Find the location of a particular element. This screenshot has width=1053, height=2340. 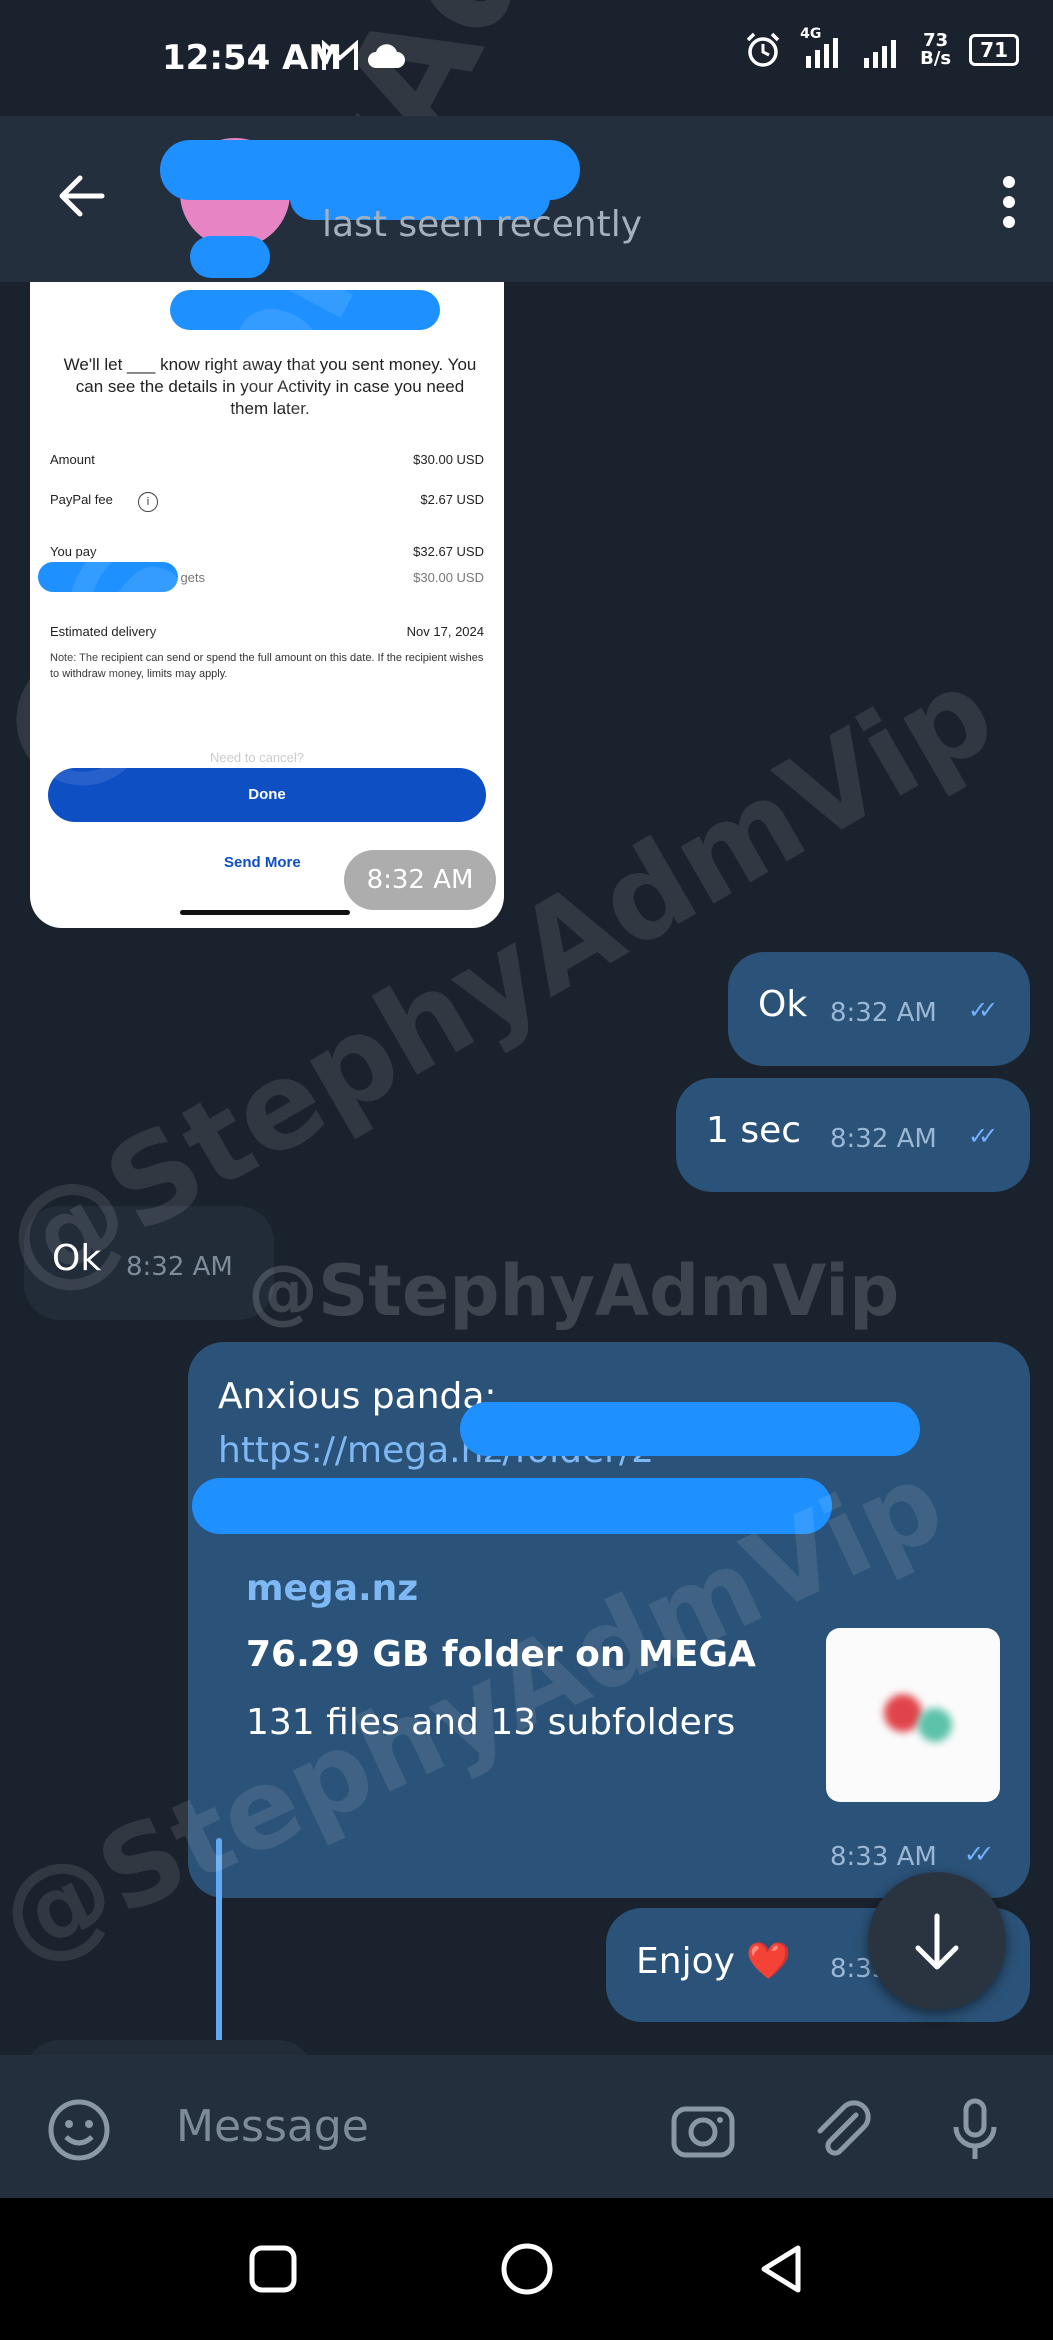

data-speed: 73 B/s is located at coordinates (935, 50).